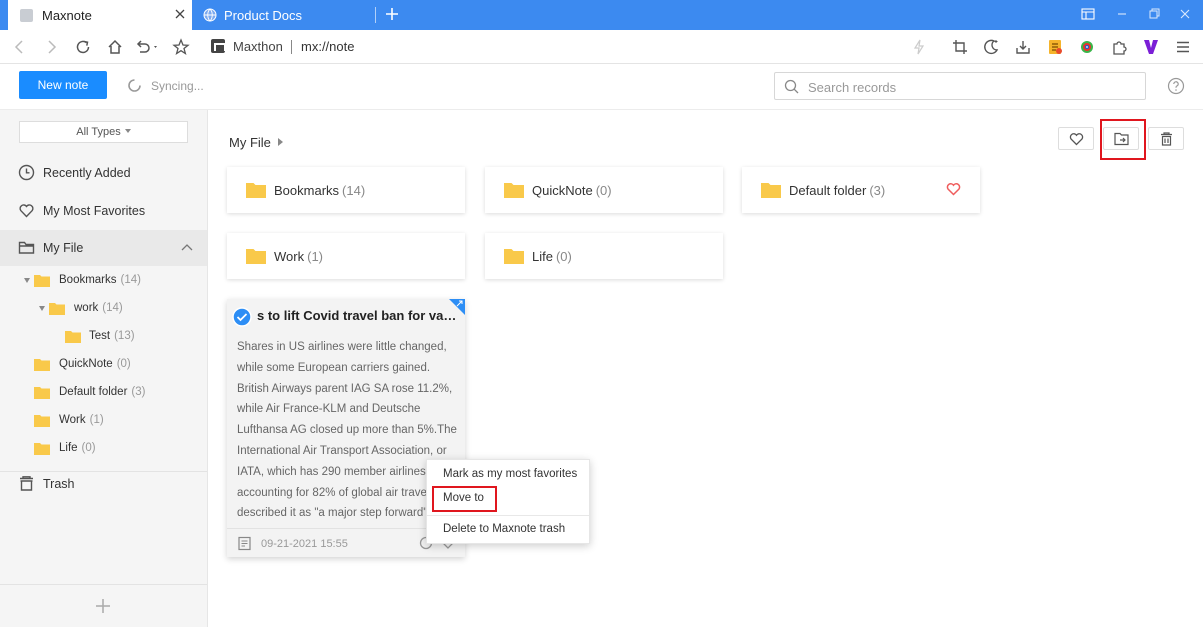 This screenshot has height=627, width=1203. Describe the element at coordinates (1088, 14) in the screenshot. I see `tab-manager-icon` at that location.